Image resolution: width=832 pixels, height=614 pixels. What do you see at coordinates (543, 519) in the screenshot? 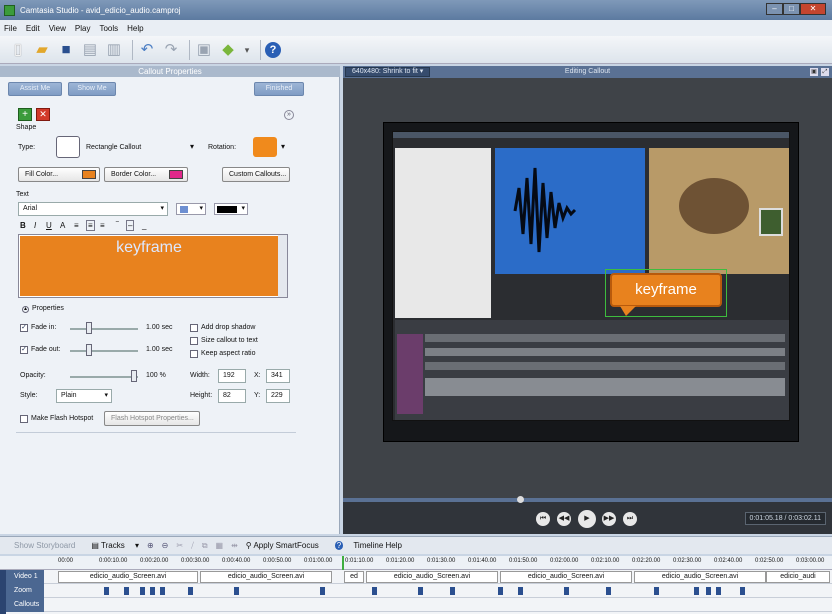
I see `go-to-start-icon: ⏮` at bounding box center [543, 519].